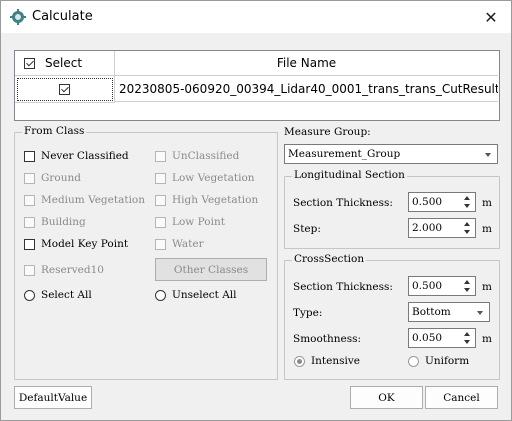 The image size is (512, 421). I want to click on class-building: Building, so click(55, 222).